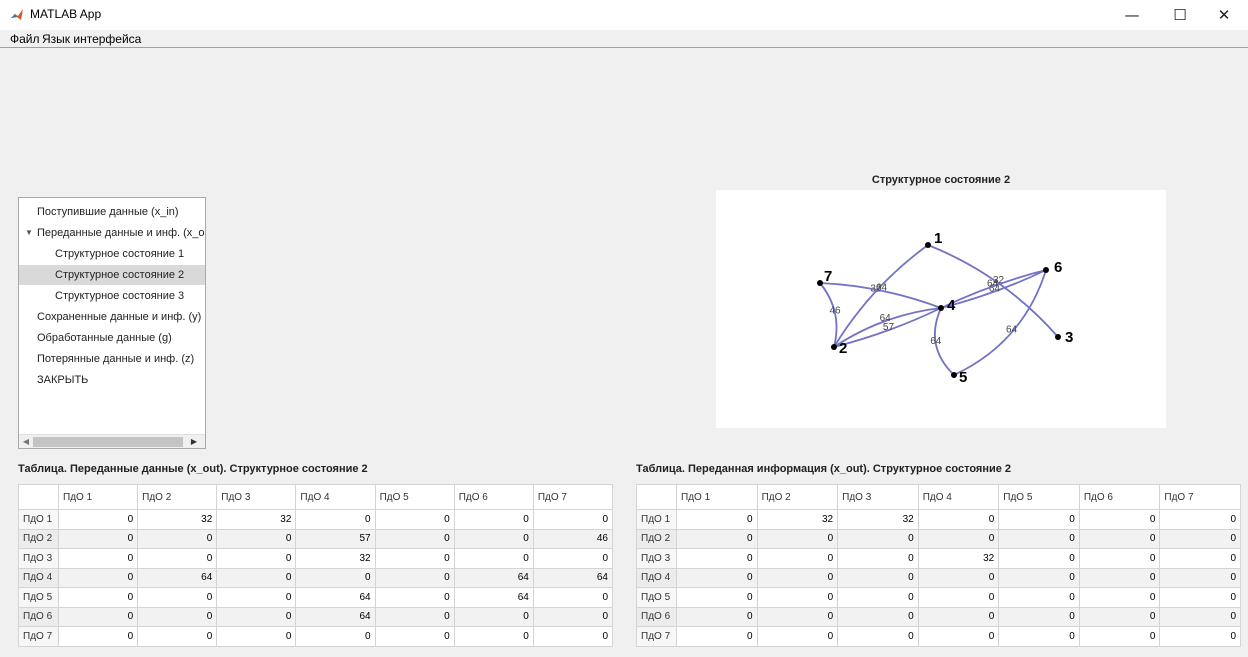 This screenshot has height=657, width=1248. I want to click on row-header: ПдО 3, so click(38, 558).